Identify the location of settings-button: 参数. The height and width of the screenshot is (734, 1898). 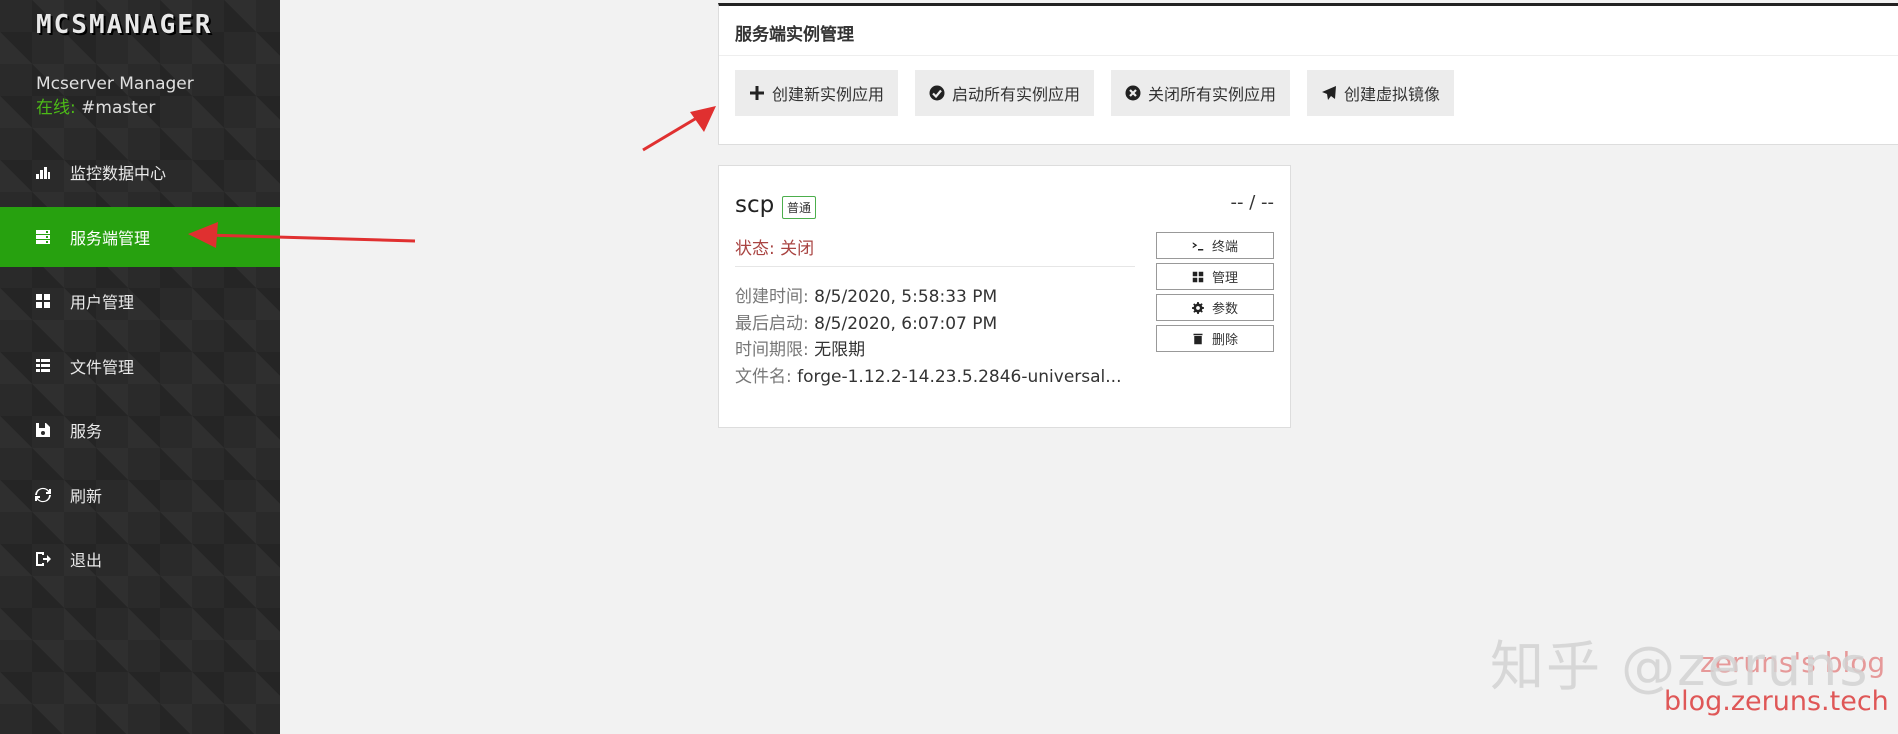
(1215, 307).